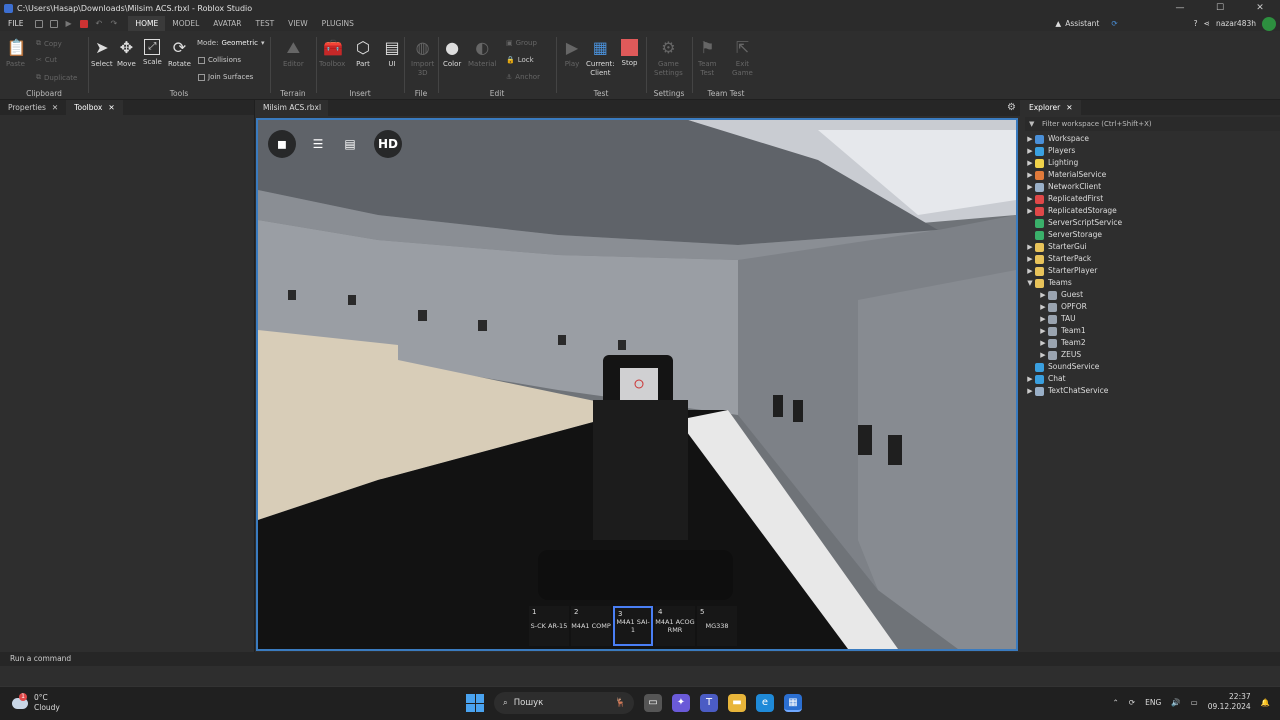 This screenshot has height=720, width=1280. What do you see at coordinates (1150, 391) in the screenshot?
I see `explorer-item: ▶ TextChatService` at bounding box center [1150, 391].